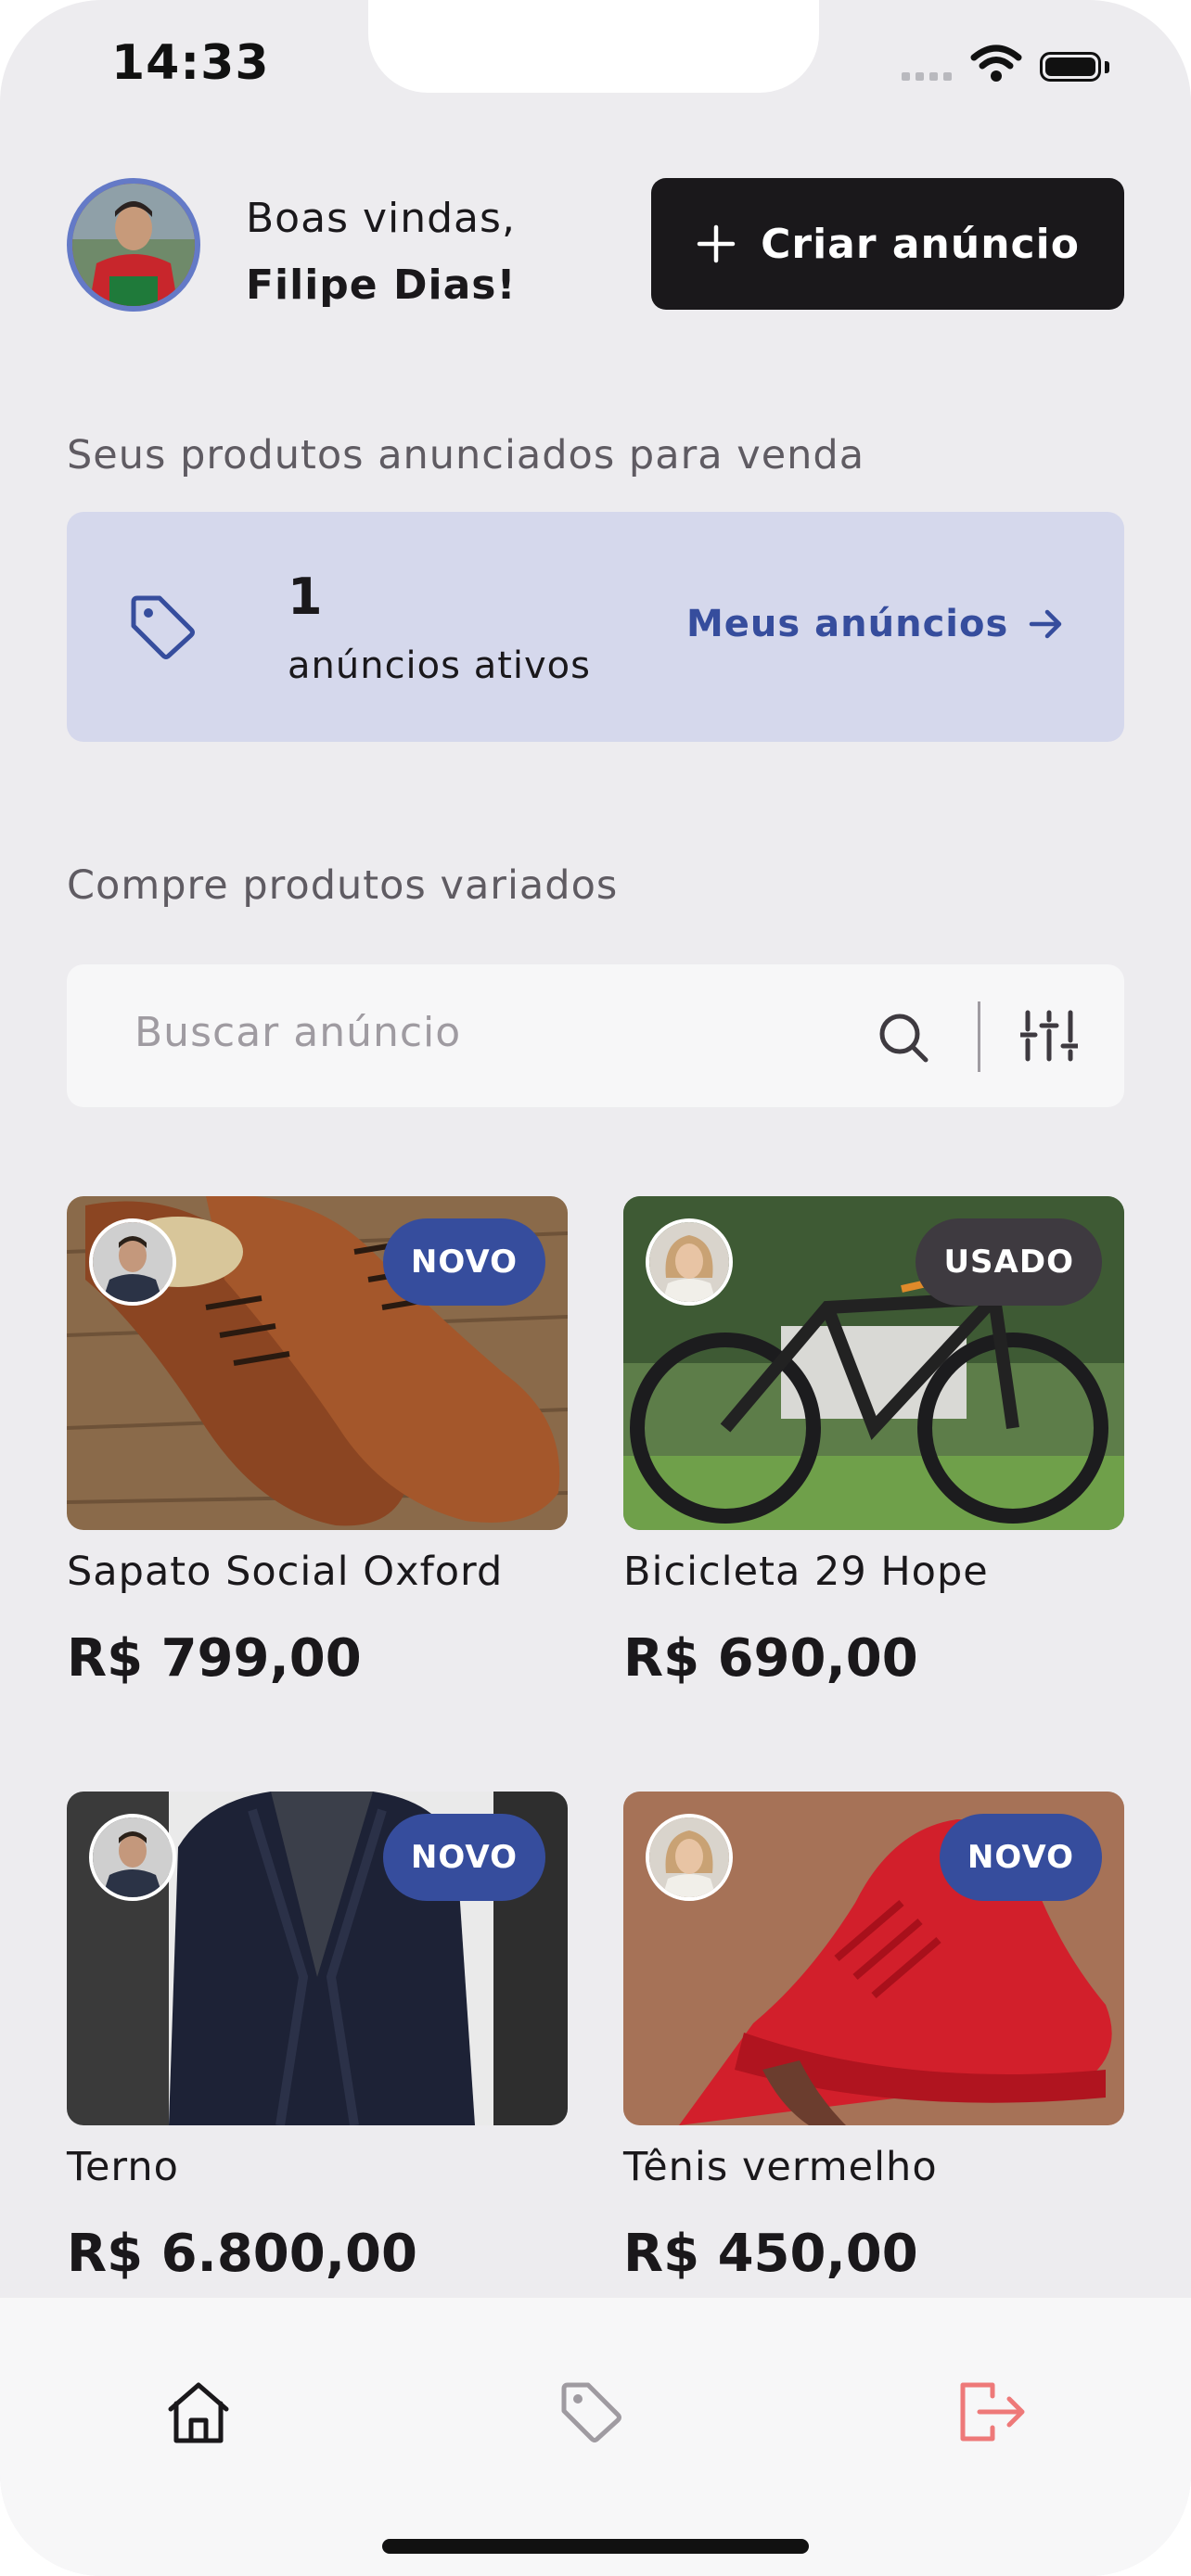  I want to click on product-title: Tênis vermelho, so click(780, 2167).